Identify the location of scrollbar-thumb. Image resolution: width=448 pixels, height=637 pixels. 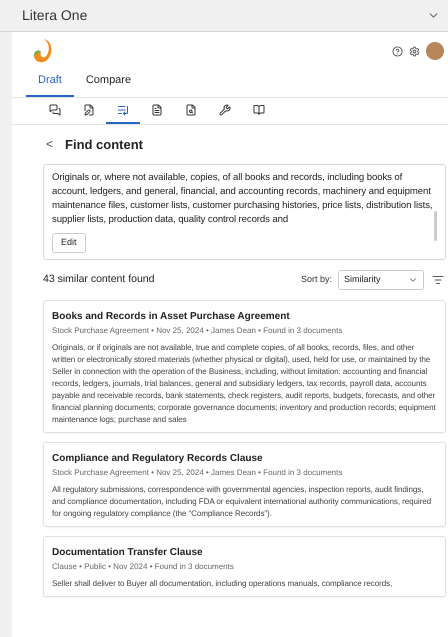
(435, 226).